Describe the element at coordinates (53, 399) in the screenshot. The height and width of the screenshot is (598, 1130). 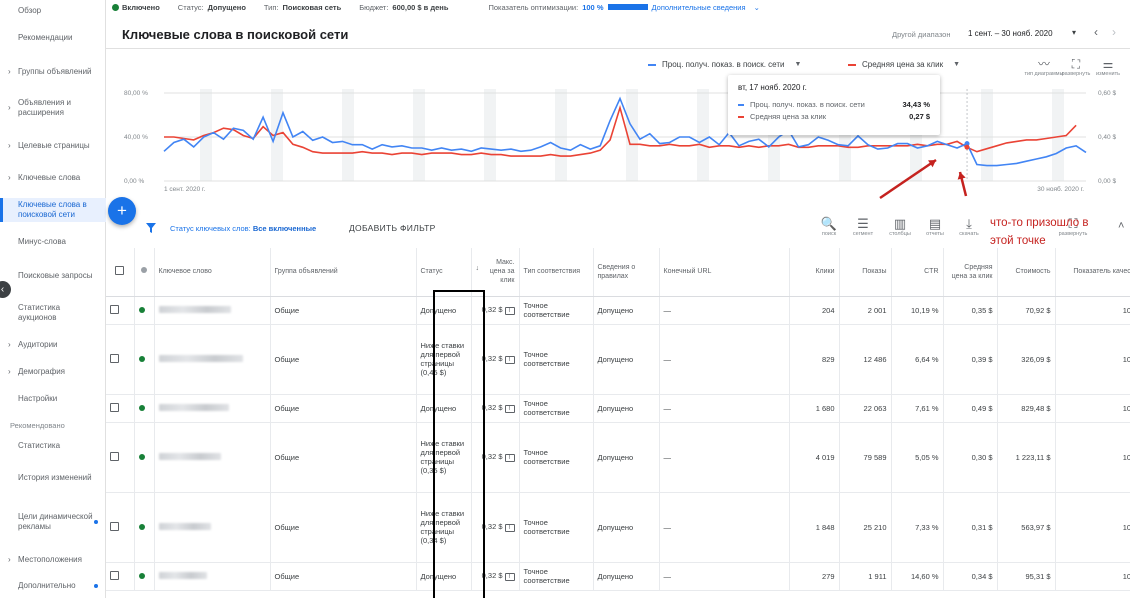
I see `sidebar-item: Настройки` at that location.